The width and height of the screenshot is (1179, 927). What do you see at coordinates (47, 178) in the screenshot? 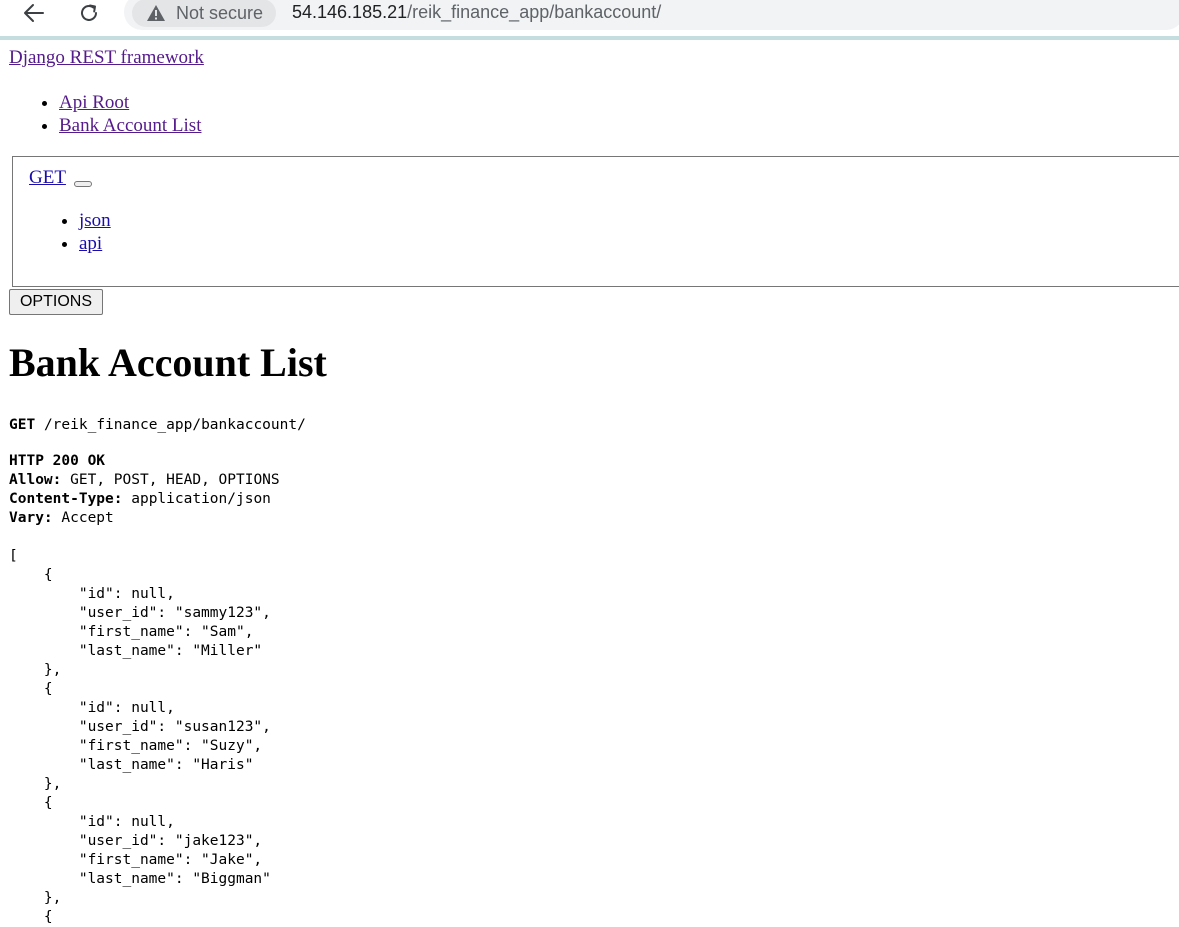
I see `get-button: GET` at bounding box center [47, 178].